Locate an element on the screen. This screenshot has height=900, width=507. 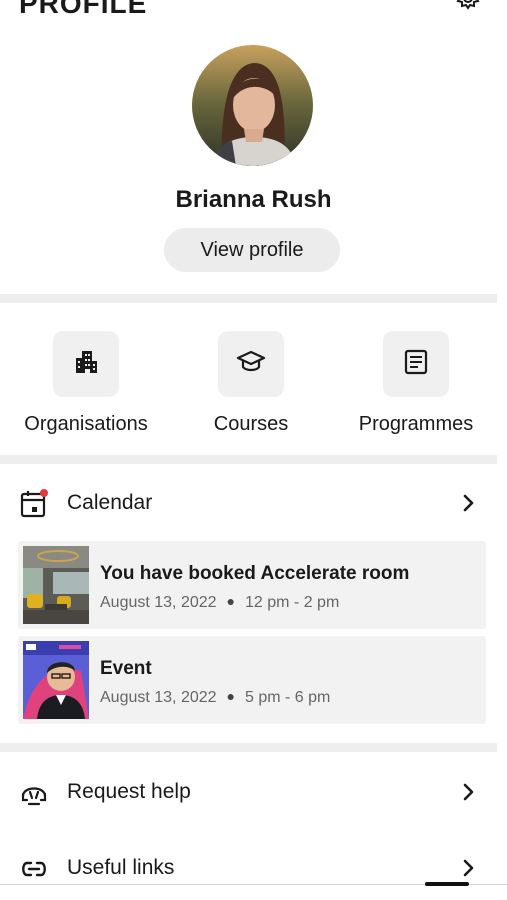
request-help-row: Request help is located at coordinates (248, 792).